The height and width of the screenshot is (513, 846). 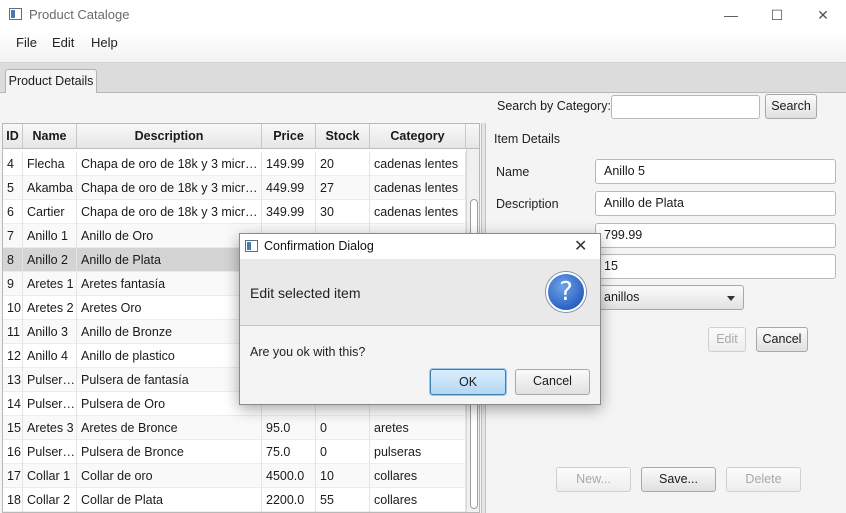 What do you see at coordinates (669, 297) in the screenshot?
I see `category-select: anillos` at bounding box center [669, 297].